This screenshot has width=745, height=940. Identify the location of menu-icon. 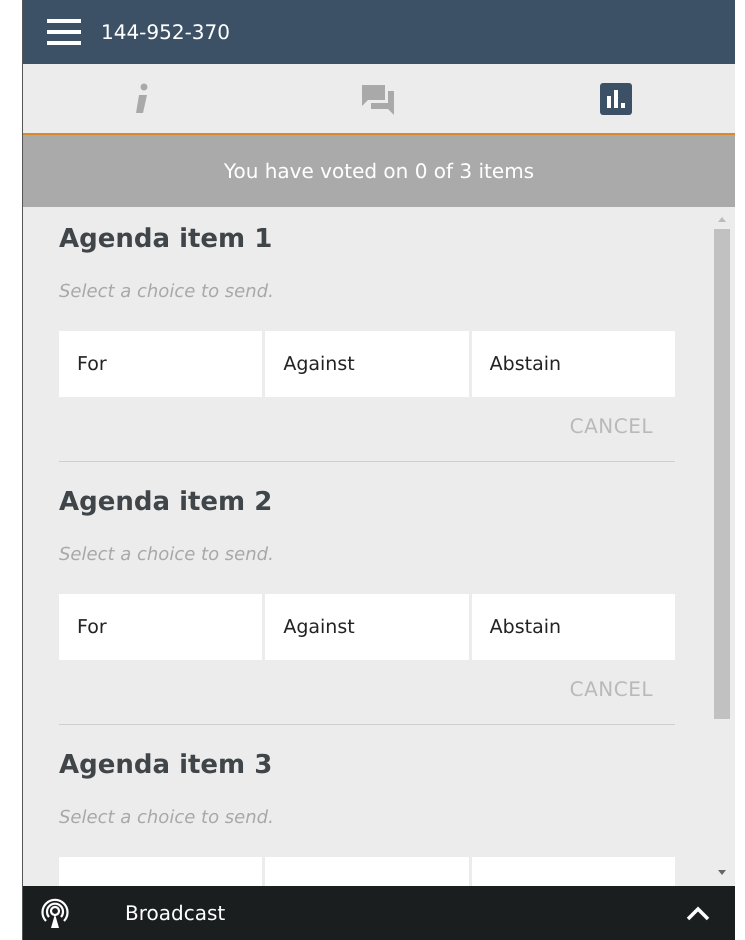
(64, 32).